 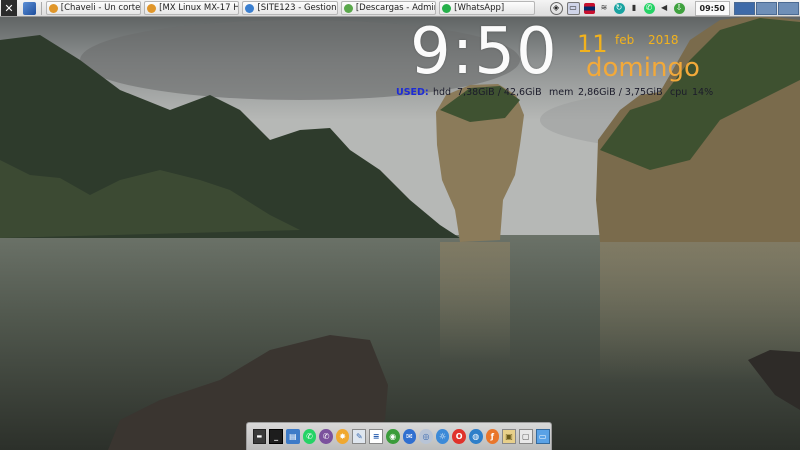 What do you see at coordinates (620, 92) in the screenshot?
I see `conky-mem-value: 2,86GiB / 3,75GiB` at bounding box center [620, 92].